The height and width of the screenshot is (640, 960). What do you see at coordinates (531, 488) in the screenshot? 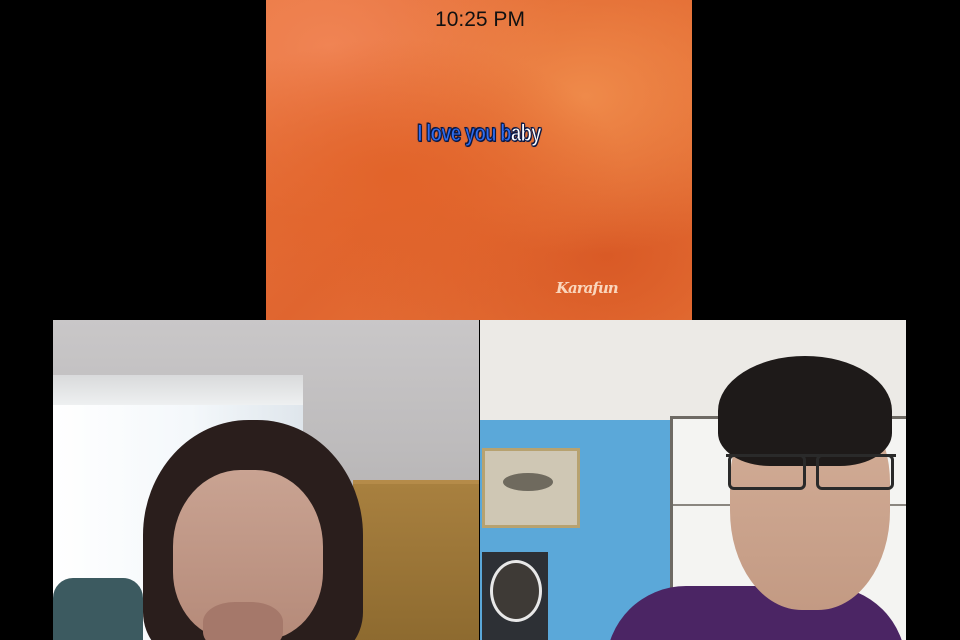
I see `framed-picture` at bounding box center [531, 488].